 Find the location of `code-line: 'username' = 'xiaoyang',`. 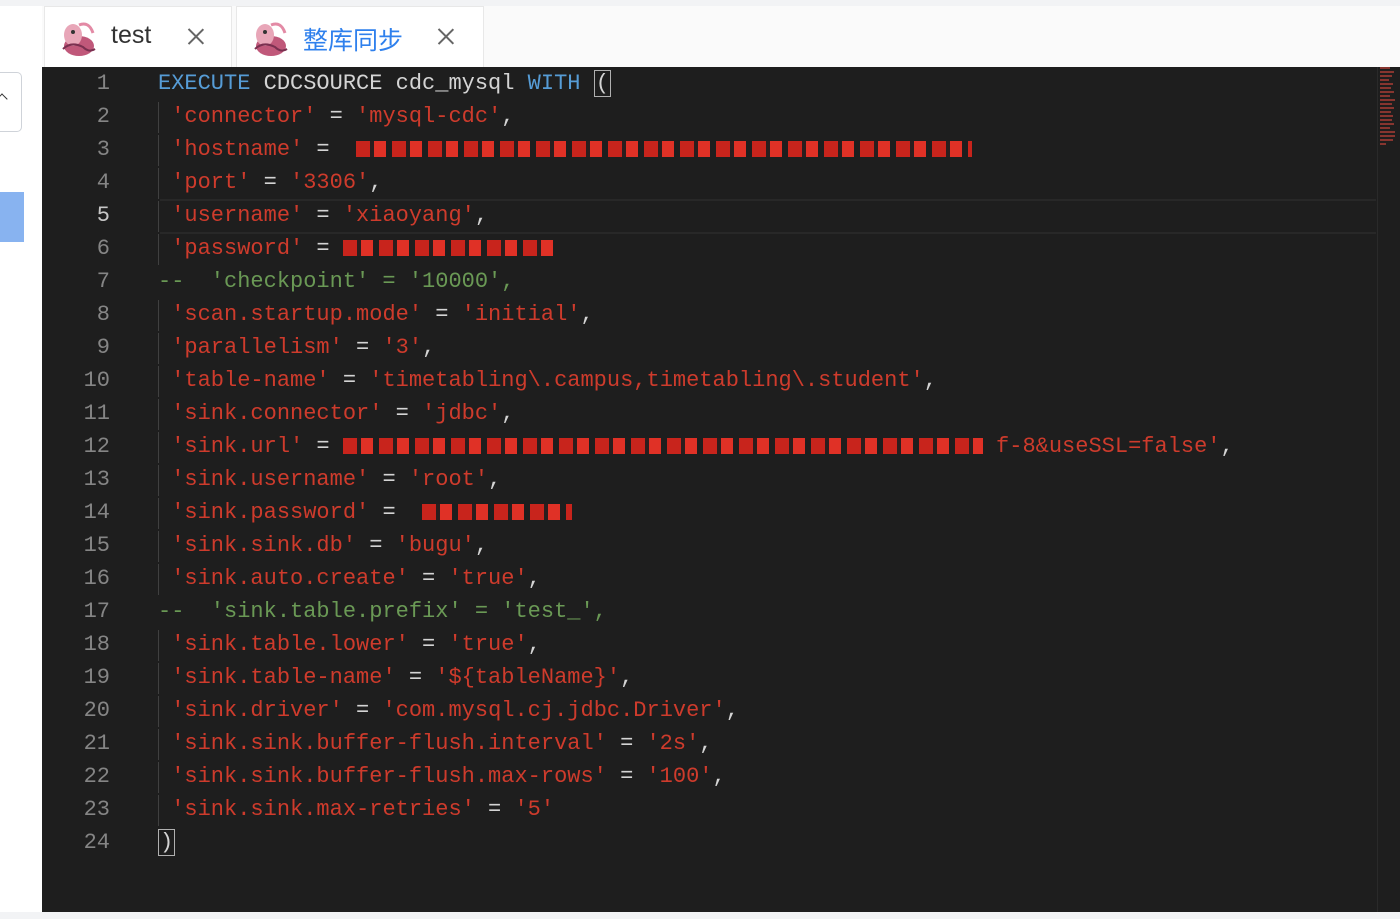

code-line: 'username' = 'xiaoyang', is located at coordinates (323, 215).